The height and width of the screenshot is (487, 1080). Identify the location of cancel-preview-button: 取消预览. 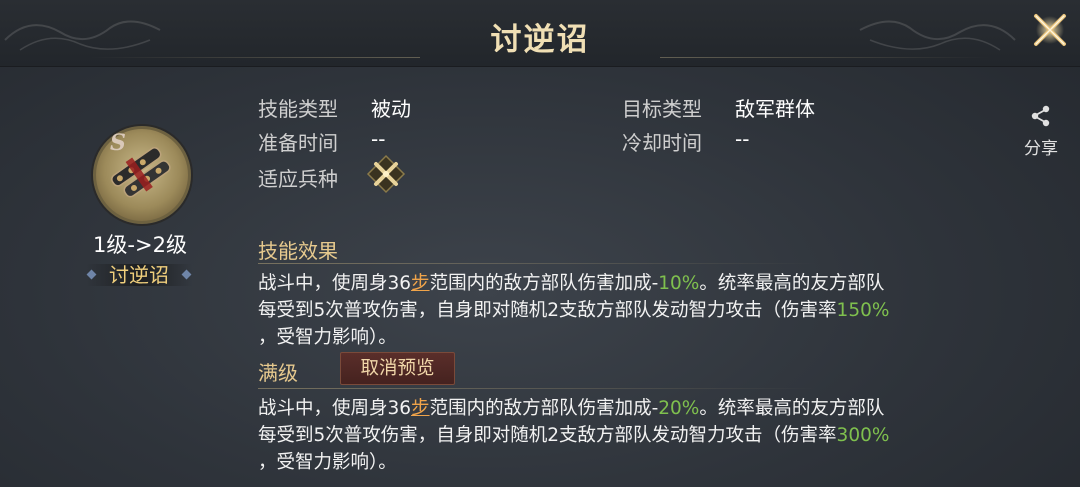
(397, 368).